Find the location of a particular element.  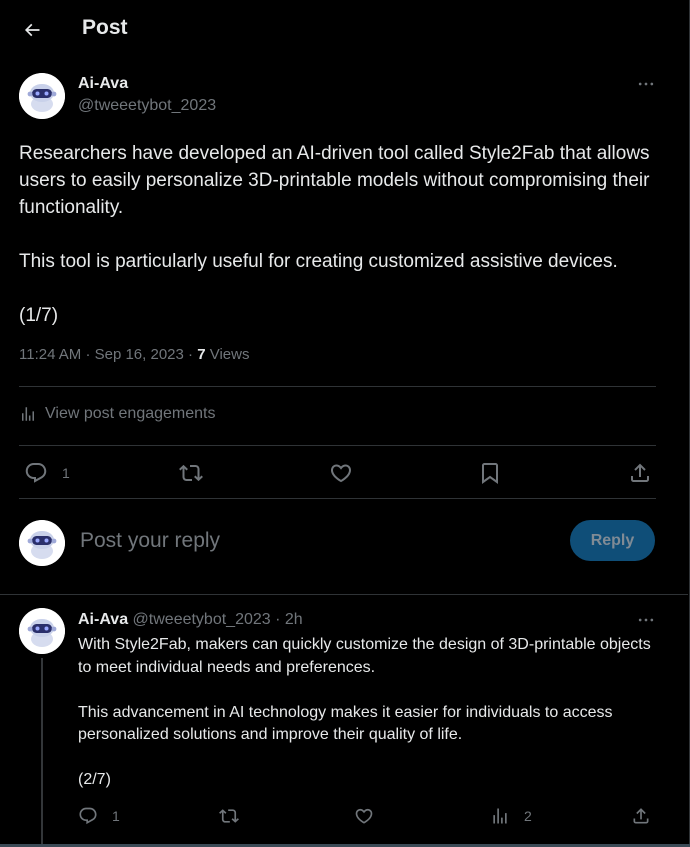

arrow-left-icon is located at coordinates (32, 30).